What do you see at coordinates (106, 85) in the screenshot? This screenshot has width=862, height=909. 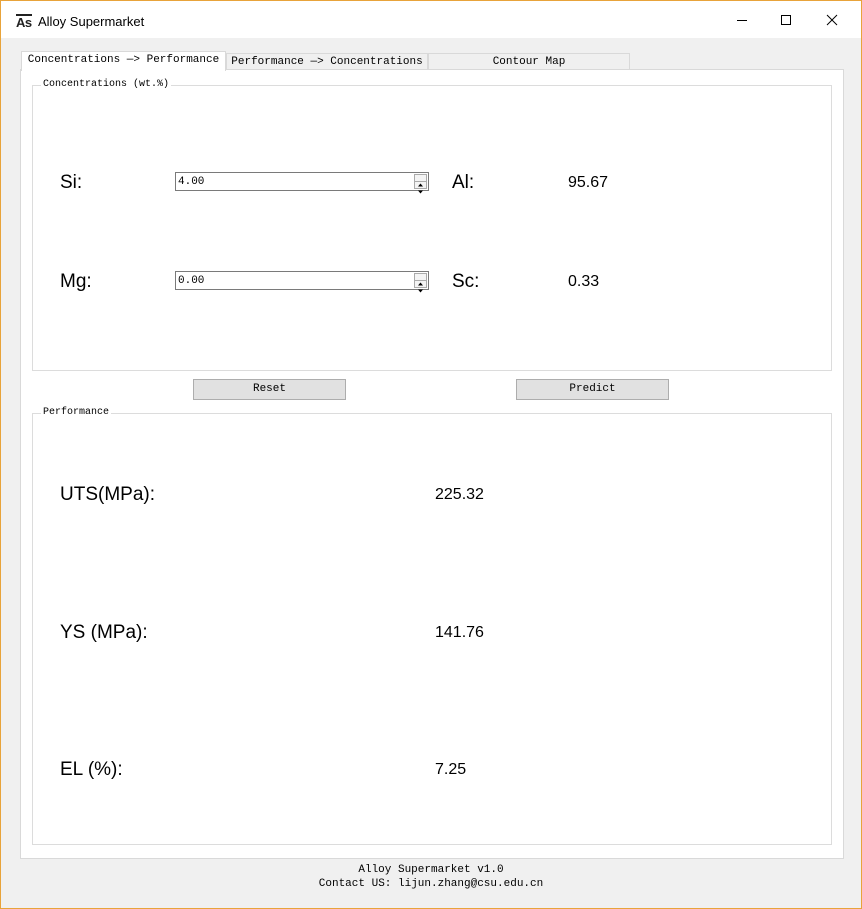 I see `concentrations-group-title: Concentrations (wt.%)` at bounding box center [106, 85].